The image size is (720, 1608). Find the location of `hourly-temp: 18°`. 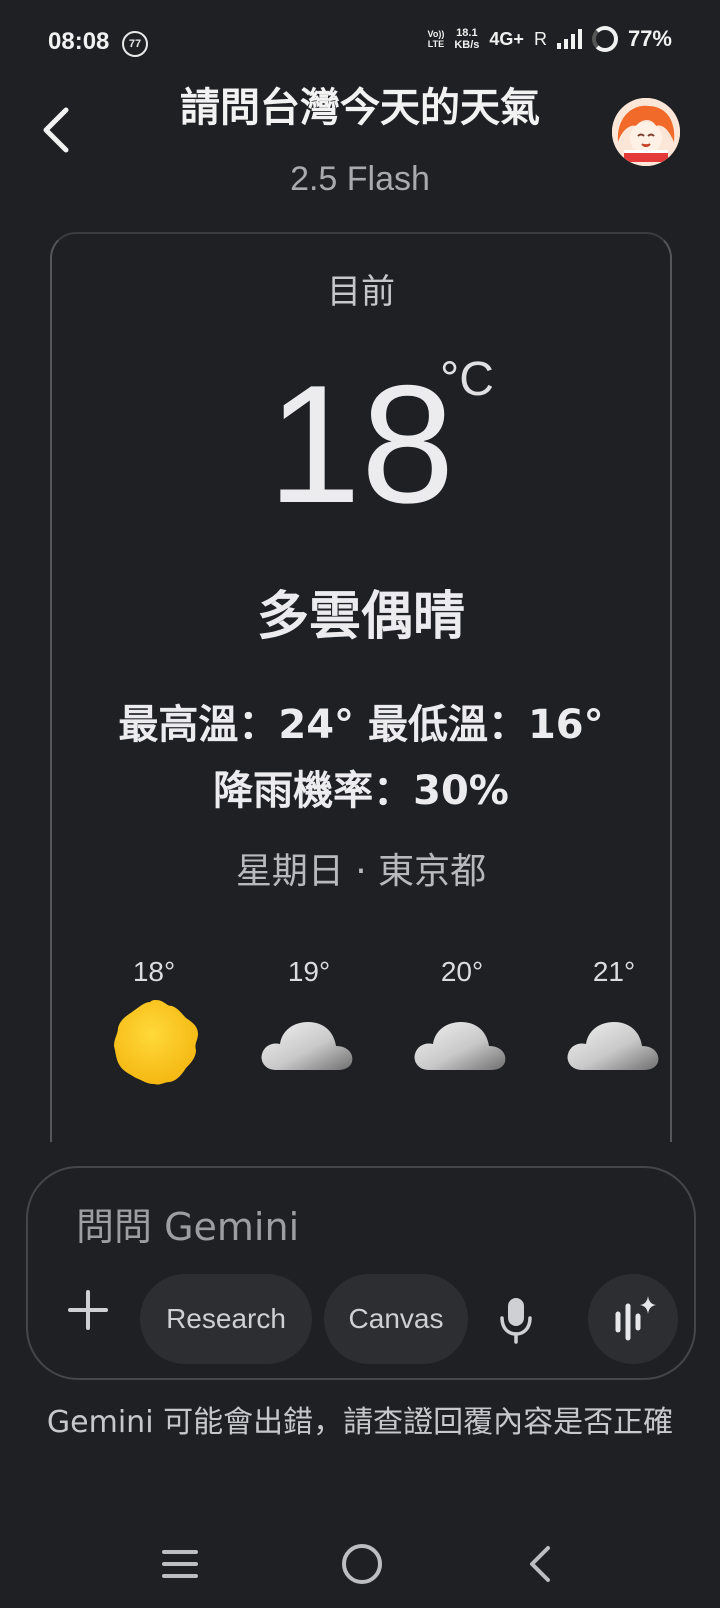

hourly-temp: 18° is located at coordinates (154, 971).